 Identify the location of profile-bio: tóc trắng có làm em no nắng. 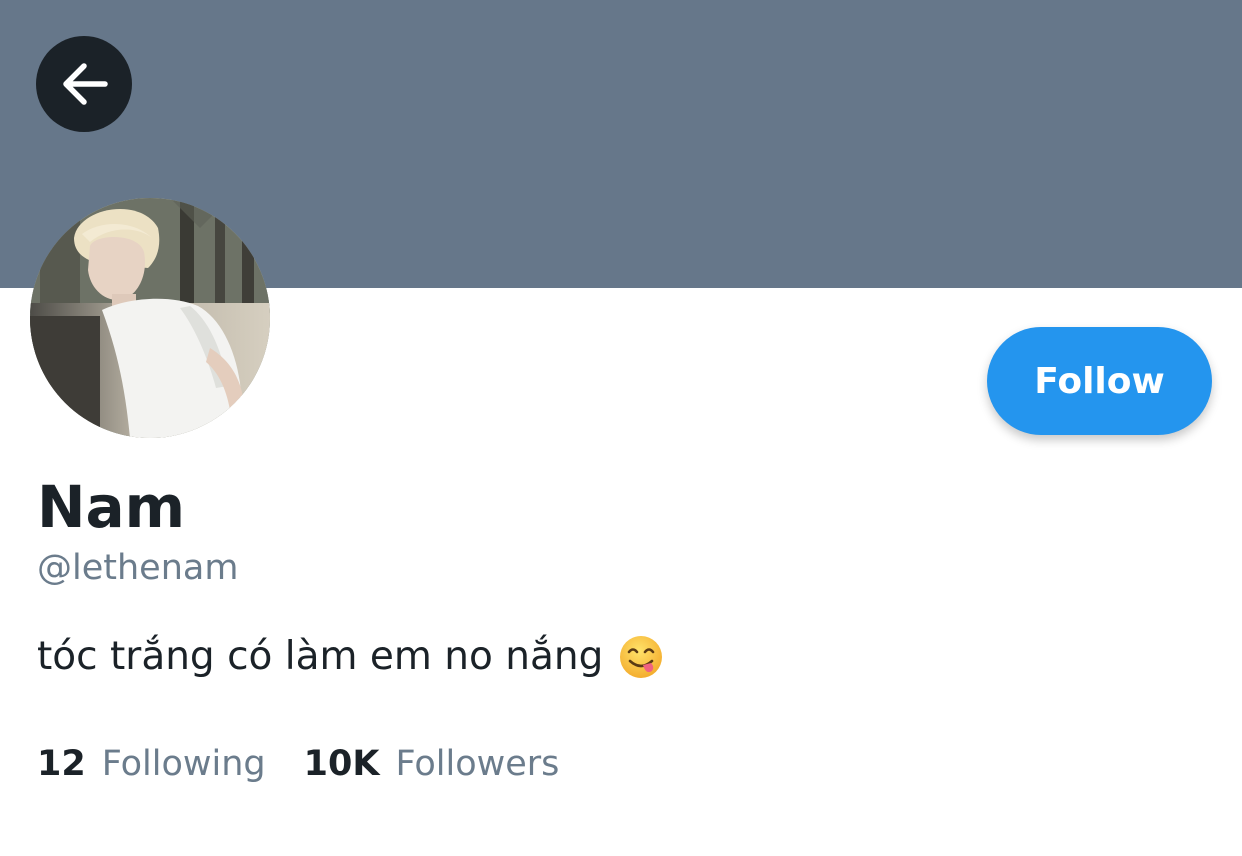
(350, 657).